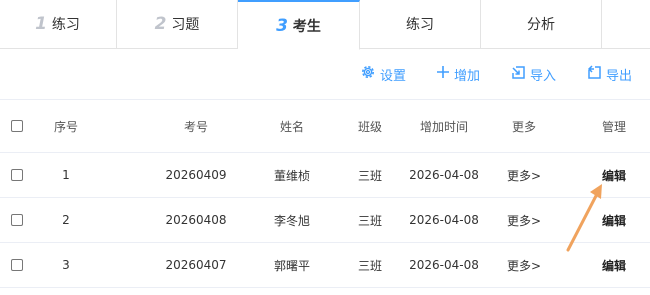  What do you see at coordinates (443, 126) in the screenshot?
I see `header-added-time: 增加时间` at bounding box center [443, 126].